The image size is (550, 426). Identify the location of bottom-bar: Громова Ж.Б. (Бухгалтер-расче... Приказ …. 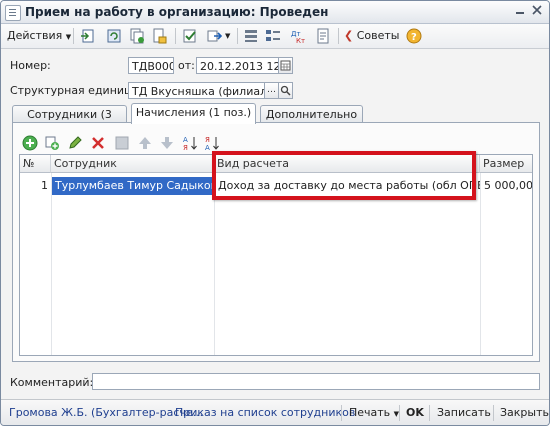
(275, 412).